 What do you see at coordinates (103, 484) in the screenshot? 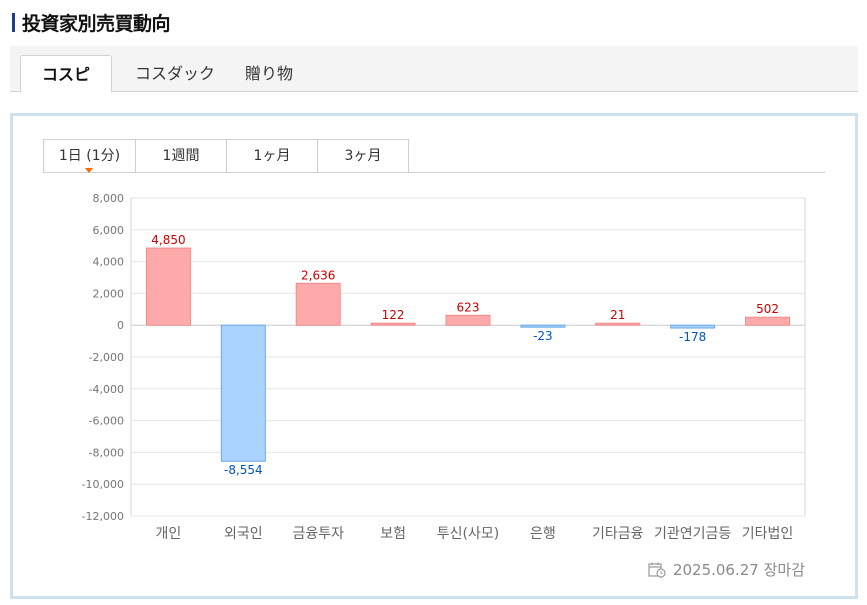
I see `y-tick-label: -10,000` at bounding box center [103, 484].